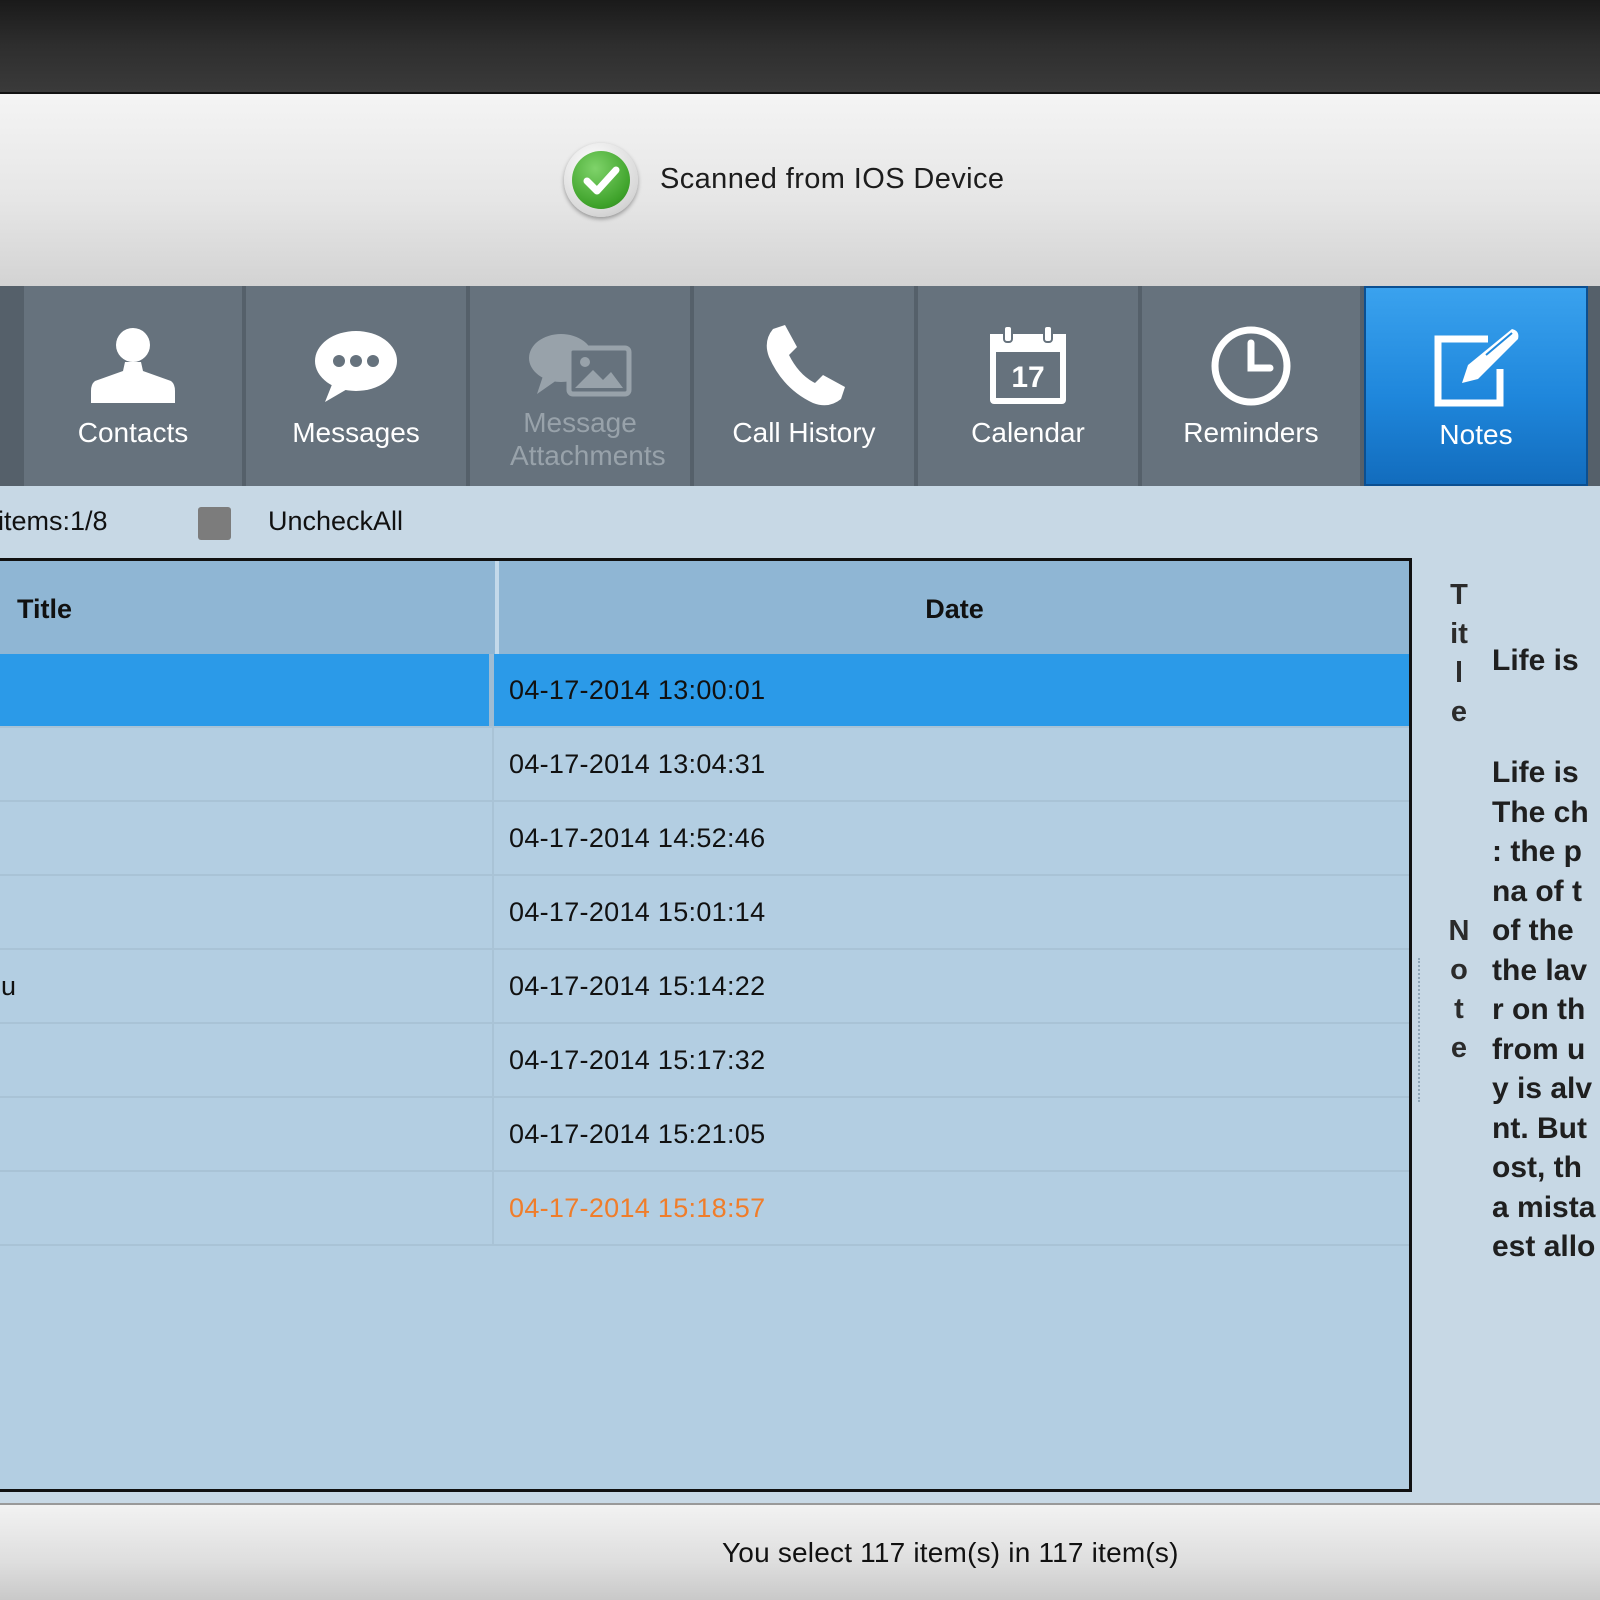  What do you see at coordinates (954, 609) in the screenshot?
I see `column-header-date: Date` at bounding box center [954, 609].